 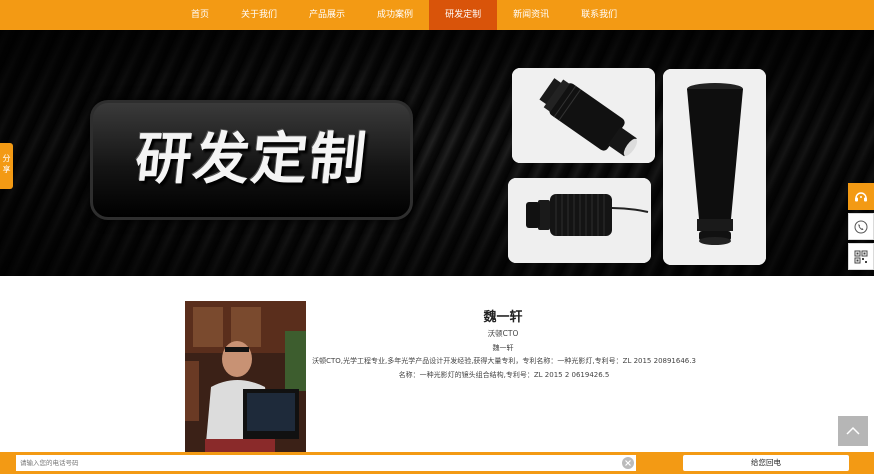 What do you see at coordinates (599, 15) in the screenshot?
I see `nav-item-contact: 联系我们` at bounding box center [599, 15].